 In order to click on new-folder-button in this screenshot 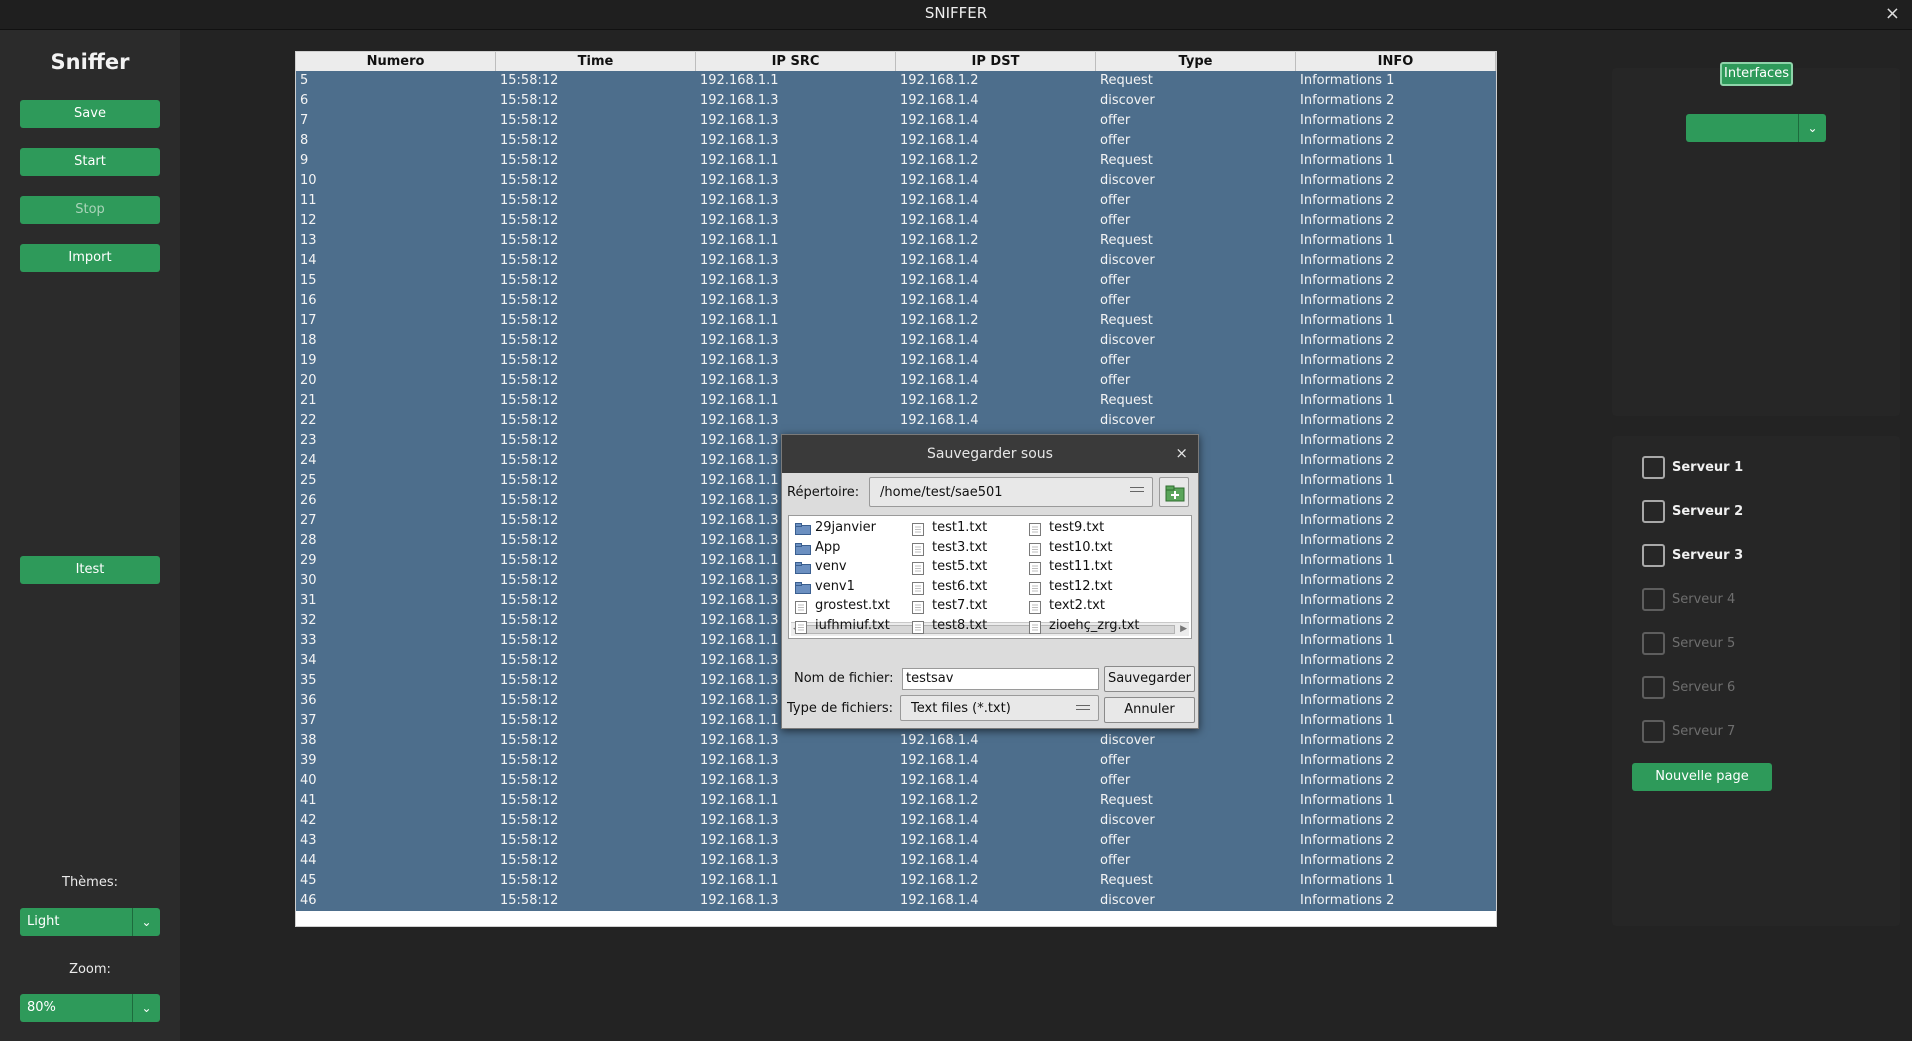, I will do `click(1174, 492)`.